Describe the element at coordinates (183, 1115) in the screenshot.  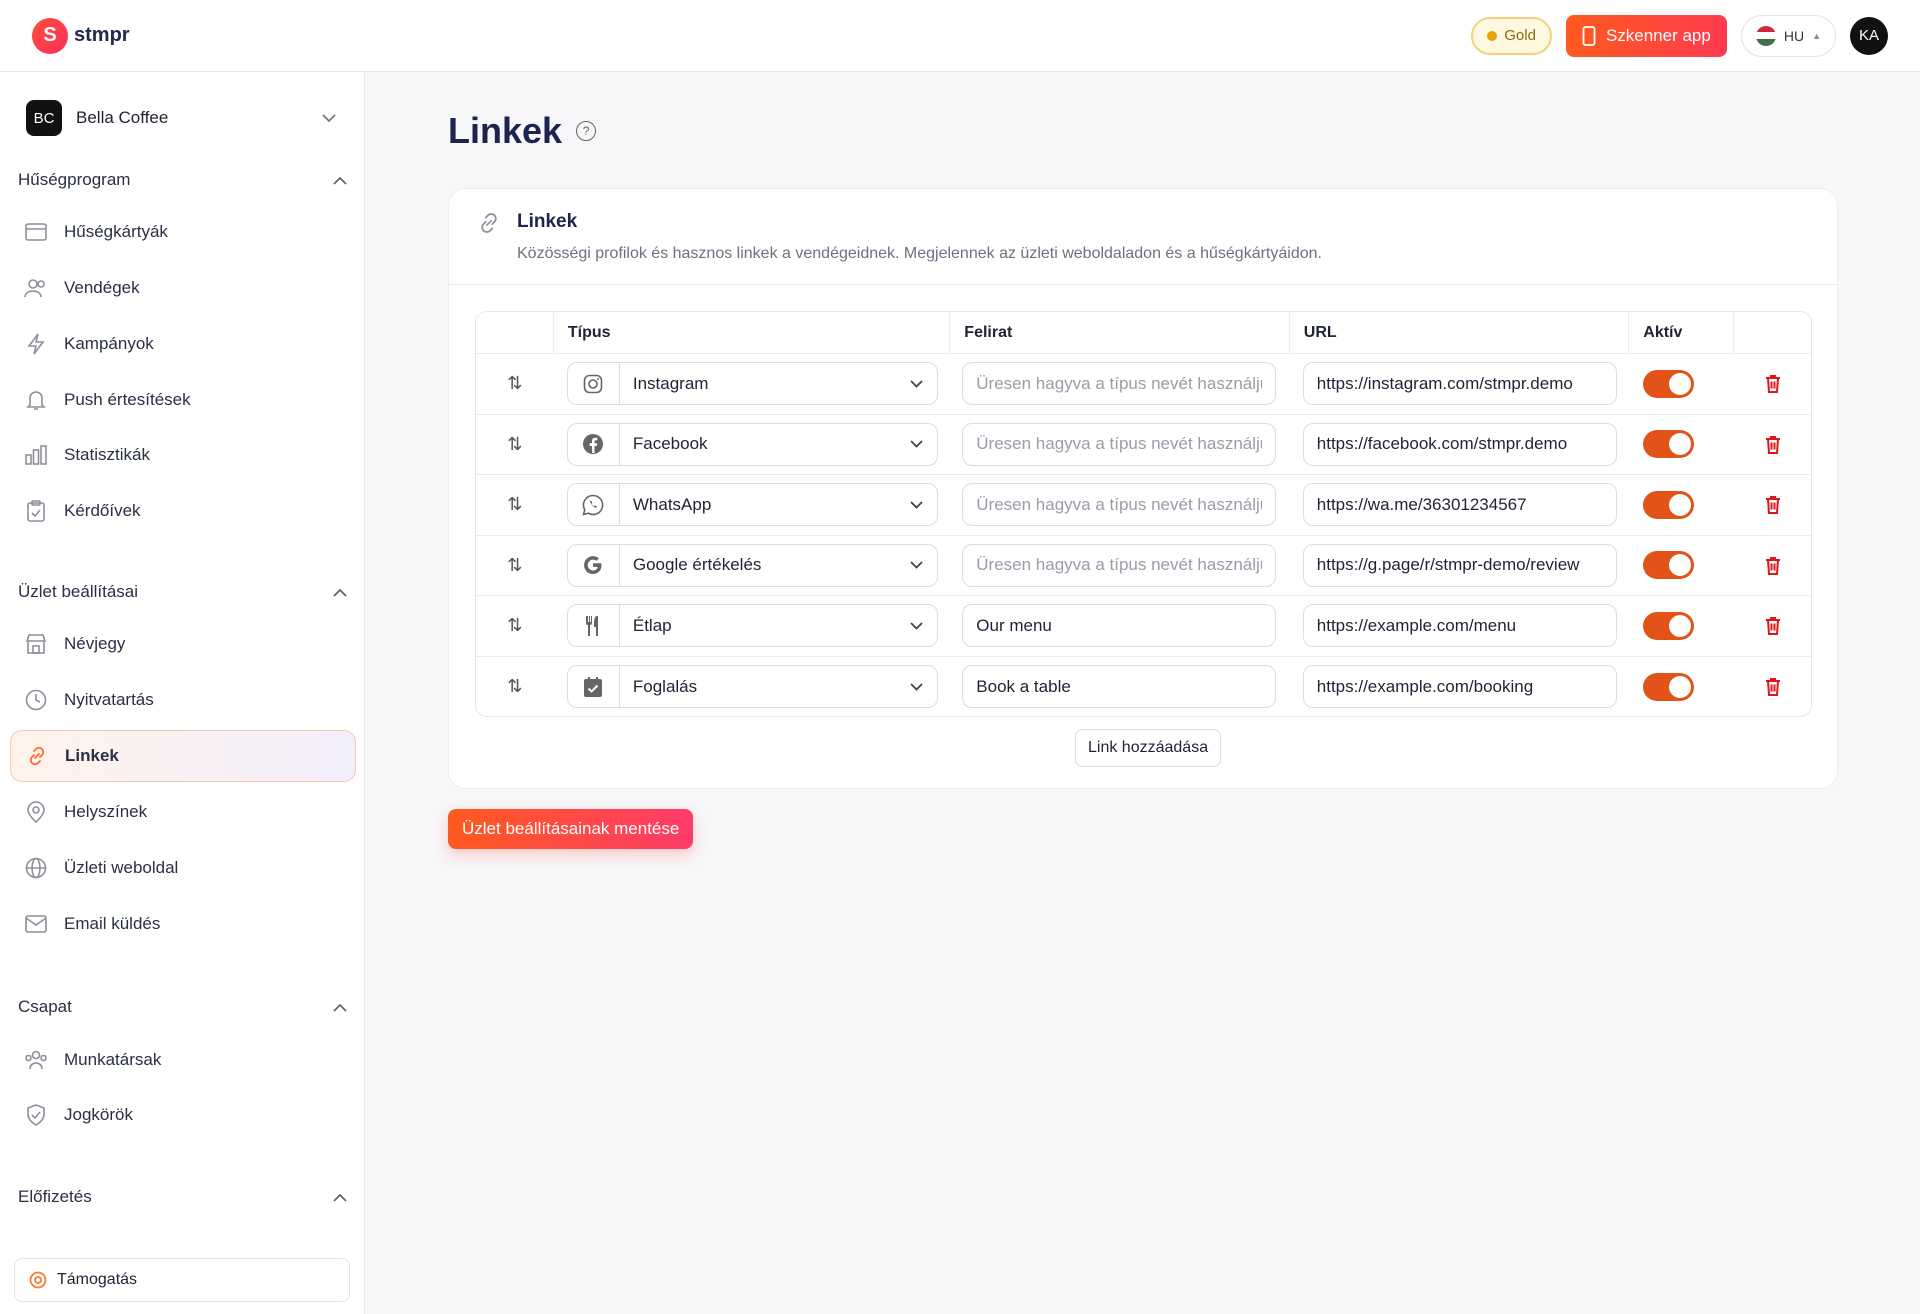
I see `sidebar-item-permissions: Jogkörök` at that location.